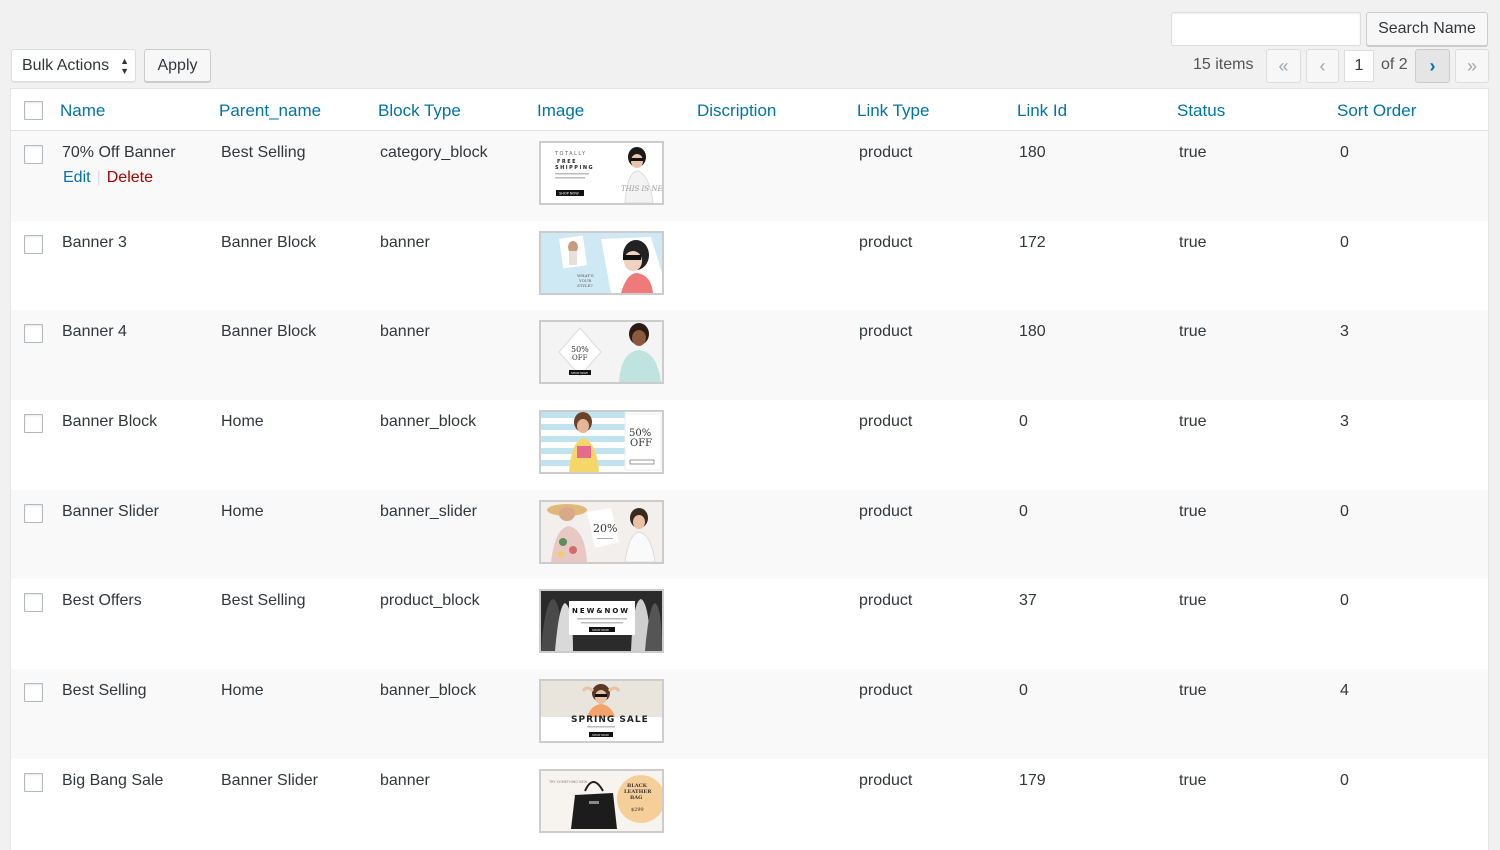  I want to click on search-input, so click(1266, 29).